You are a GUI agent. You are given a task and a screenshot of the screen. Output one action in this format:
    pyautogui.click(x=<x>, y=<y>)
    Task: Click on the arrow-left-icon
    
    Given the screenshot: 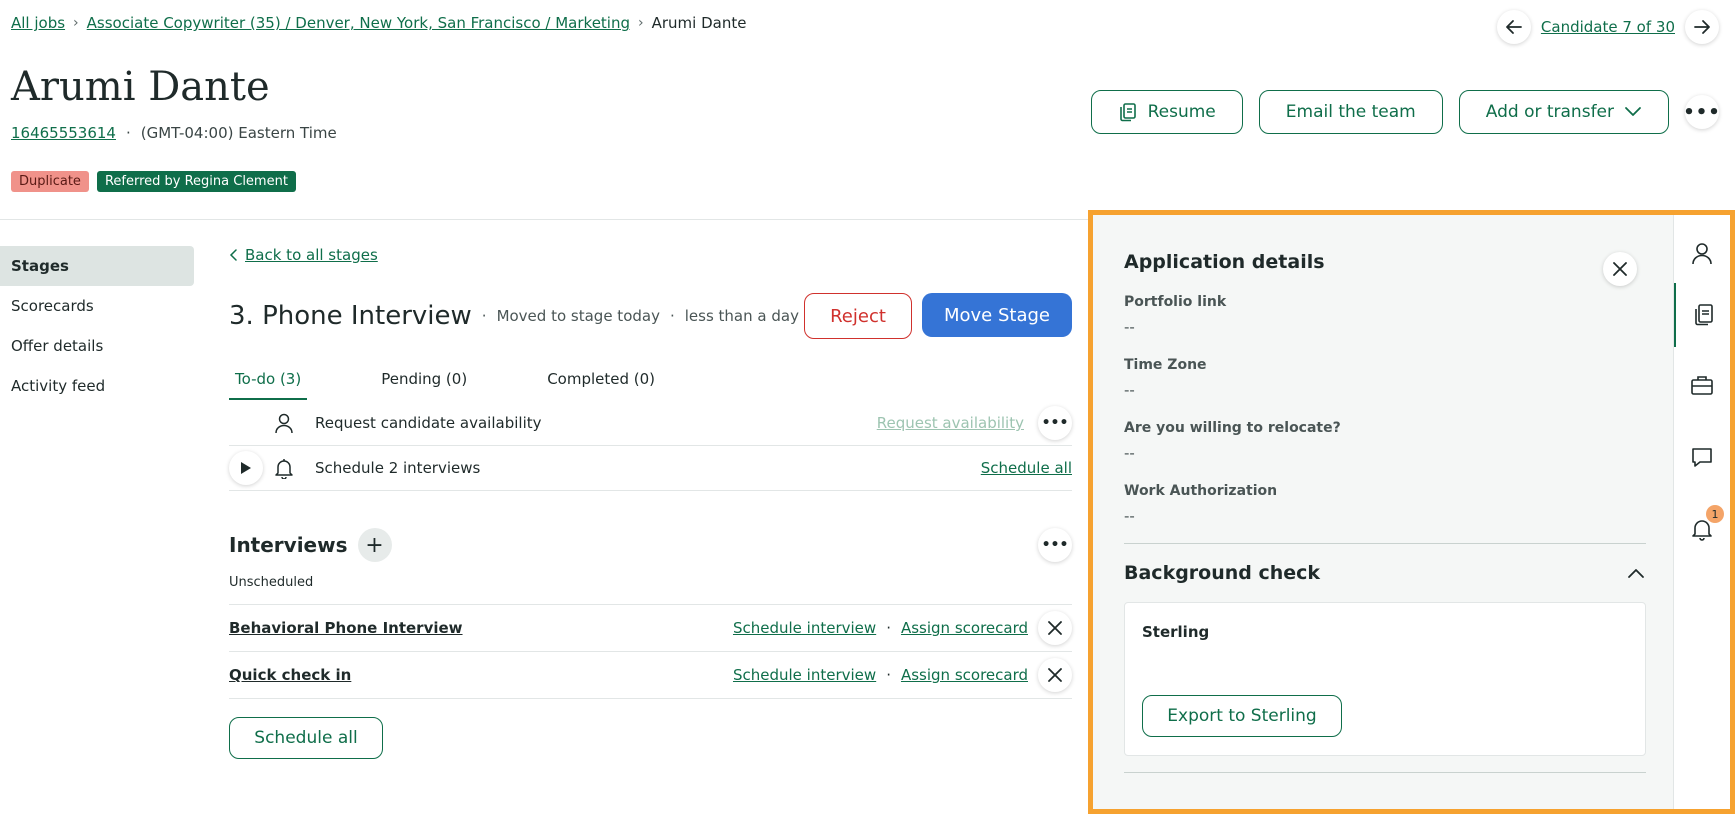 What is the action you would take?
    pyautogui.click(x=1514, y=27)
    